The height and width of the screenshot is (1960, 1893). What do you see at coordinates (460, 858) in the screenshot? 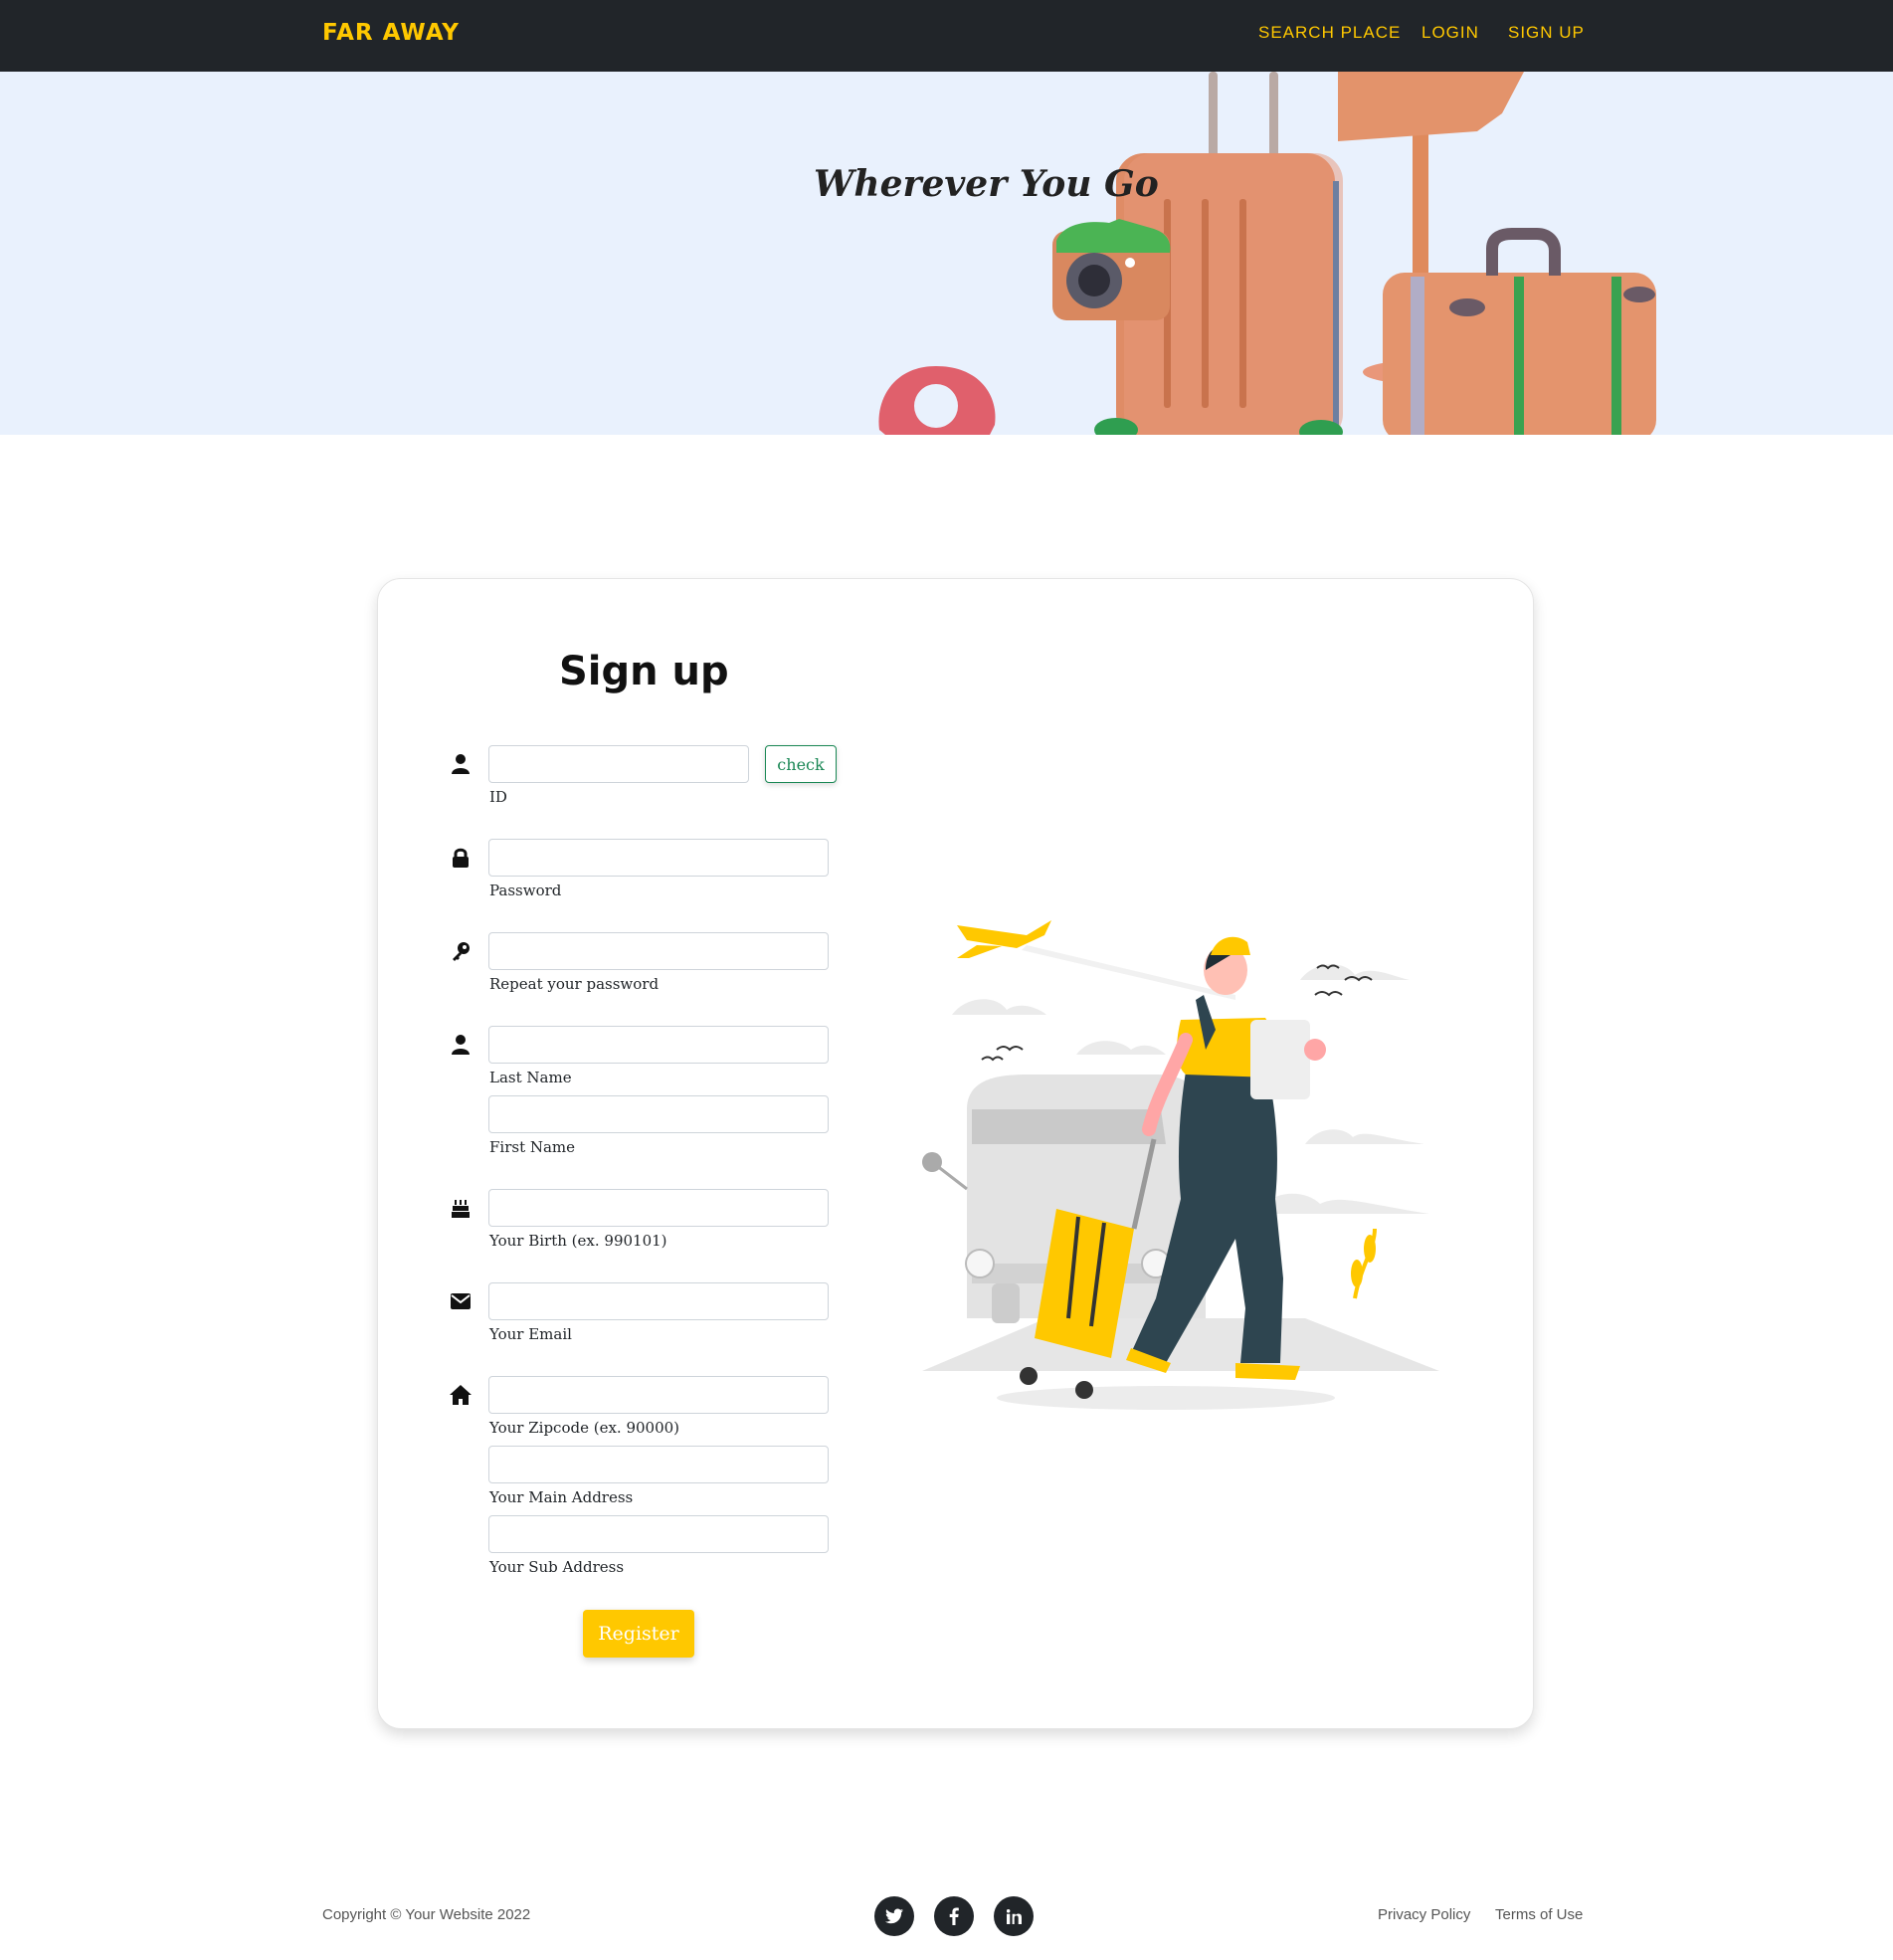
I see `lock-icon` at bounding box center [460, 858].